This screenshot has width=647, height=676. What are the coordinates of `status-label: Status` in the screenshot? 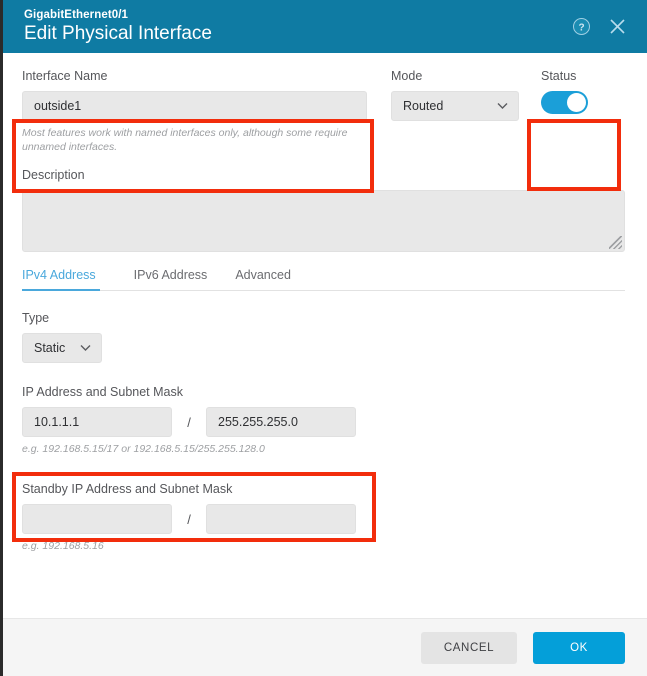 It's located at (559, 76).